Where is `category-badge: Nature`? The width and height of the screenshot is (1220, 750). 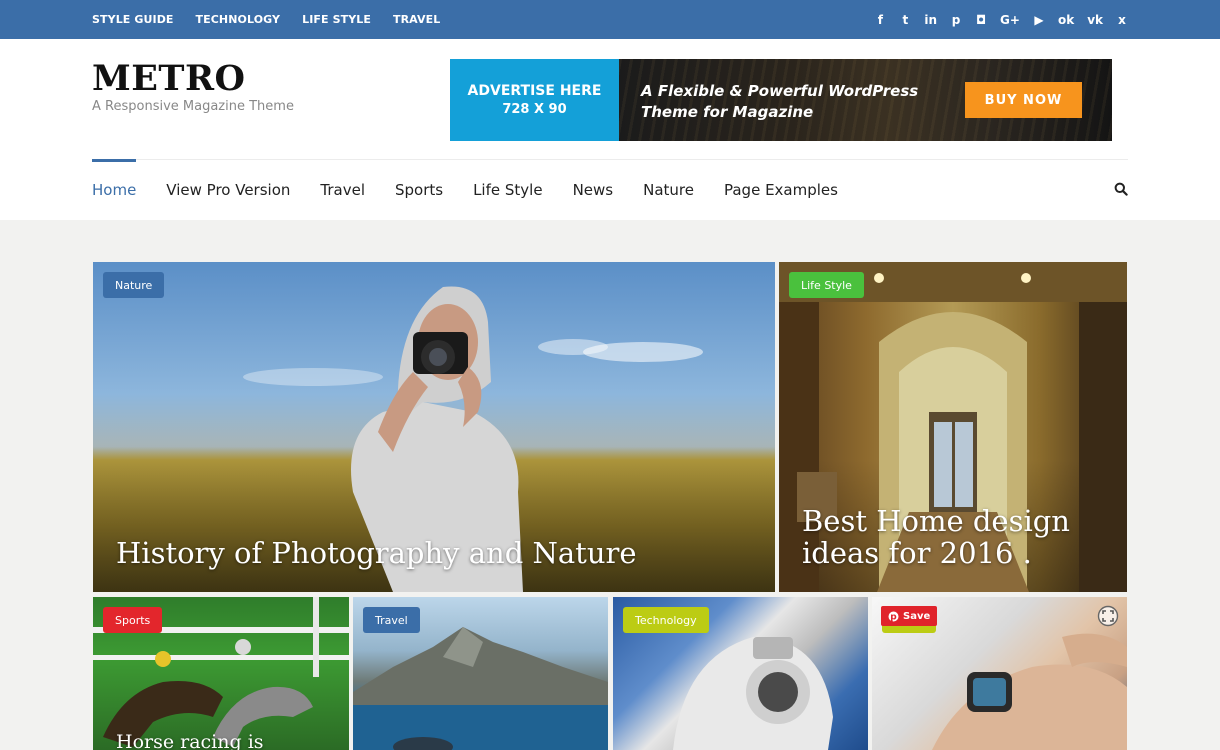 category-badge: Nature is located at coordinates (134, 285).